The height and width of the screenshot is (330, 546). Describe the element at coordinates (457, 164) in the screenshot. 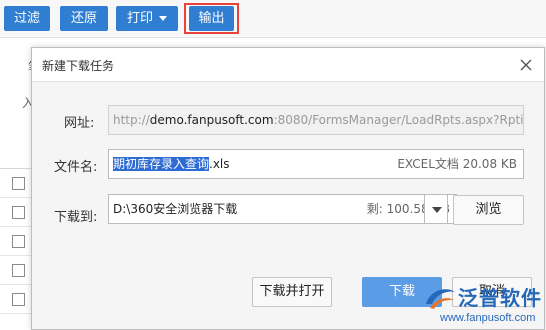

I see `file-type-size: EXCEL文档 20.08 KB` at that location.